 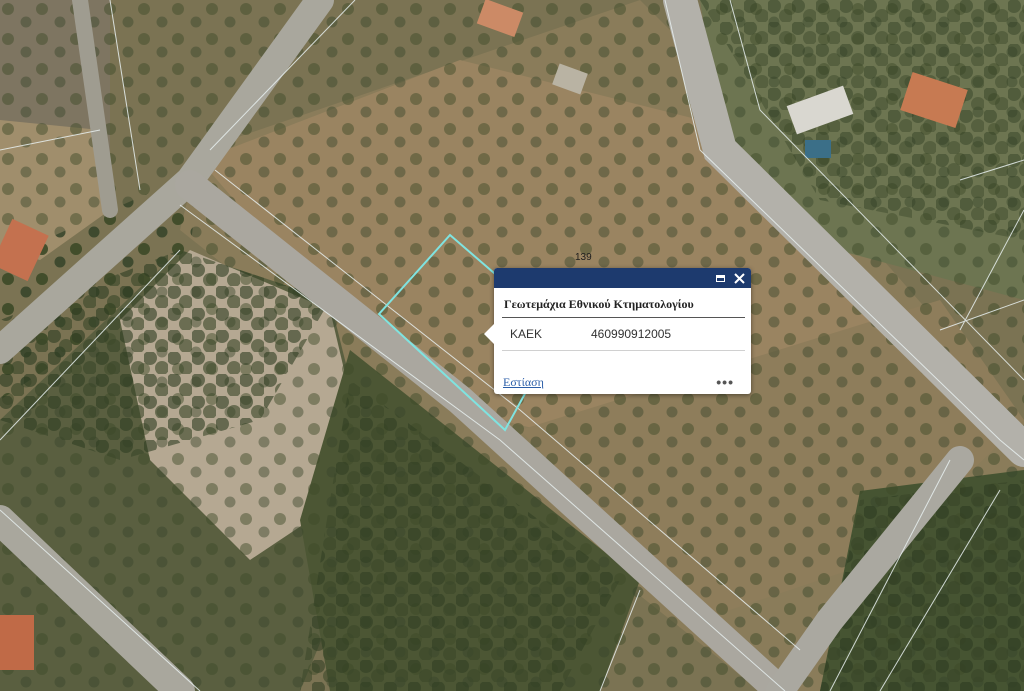 I want to click on row-divider, so click(x=623, y=350).